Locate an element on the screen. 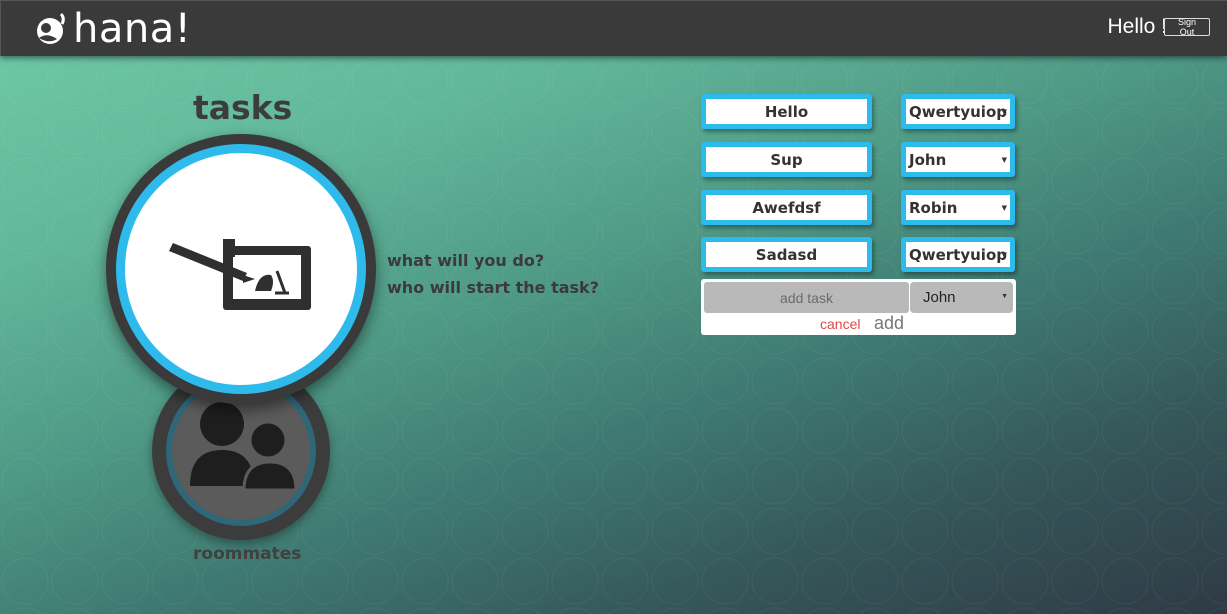 The height and width of the screenshot is (614, 1227). assignee-select: Robin ▼ is located at coordinates (958, 207).